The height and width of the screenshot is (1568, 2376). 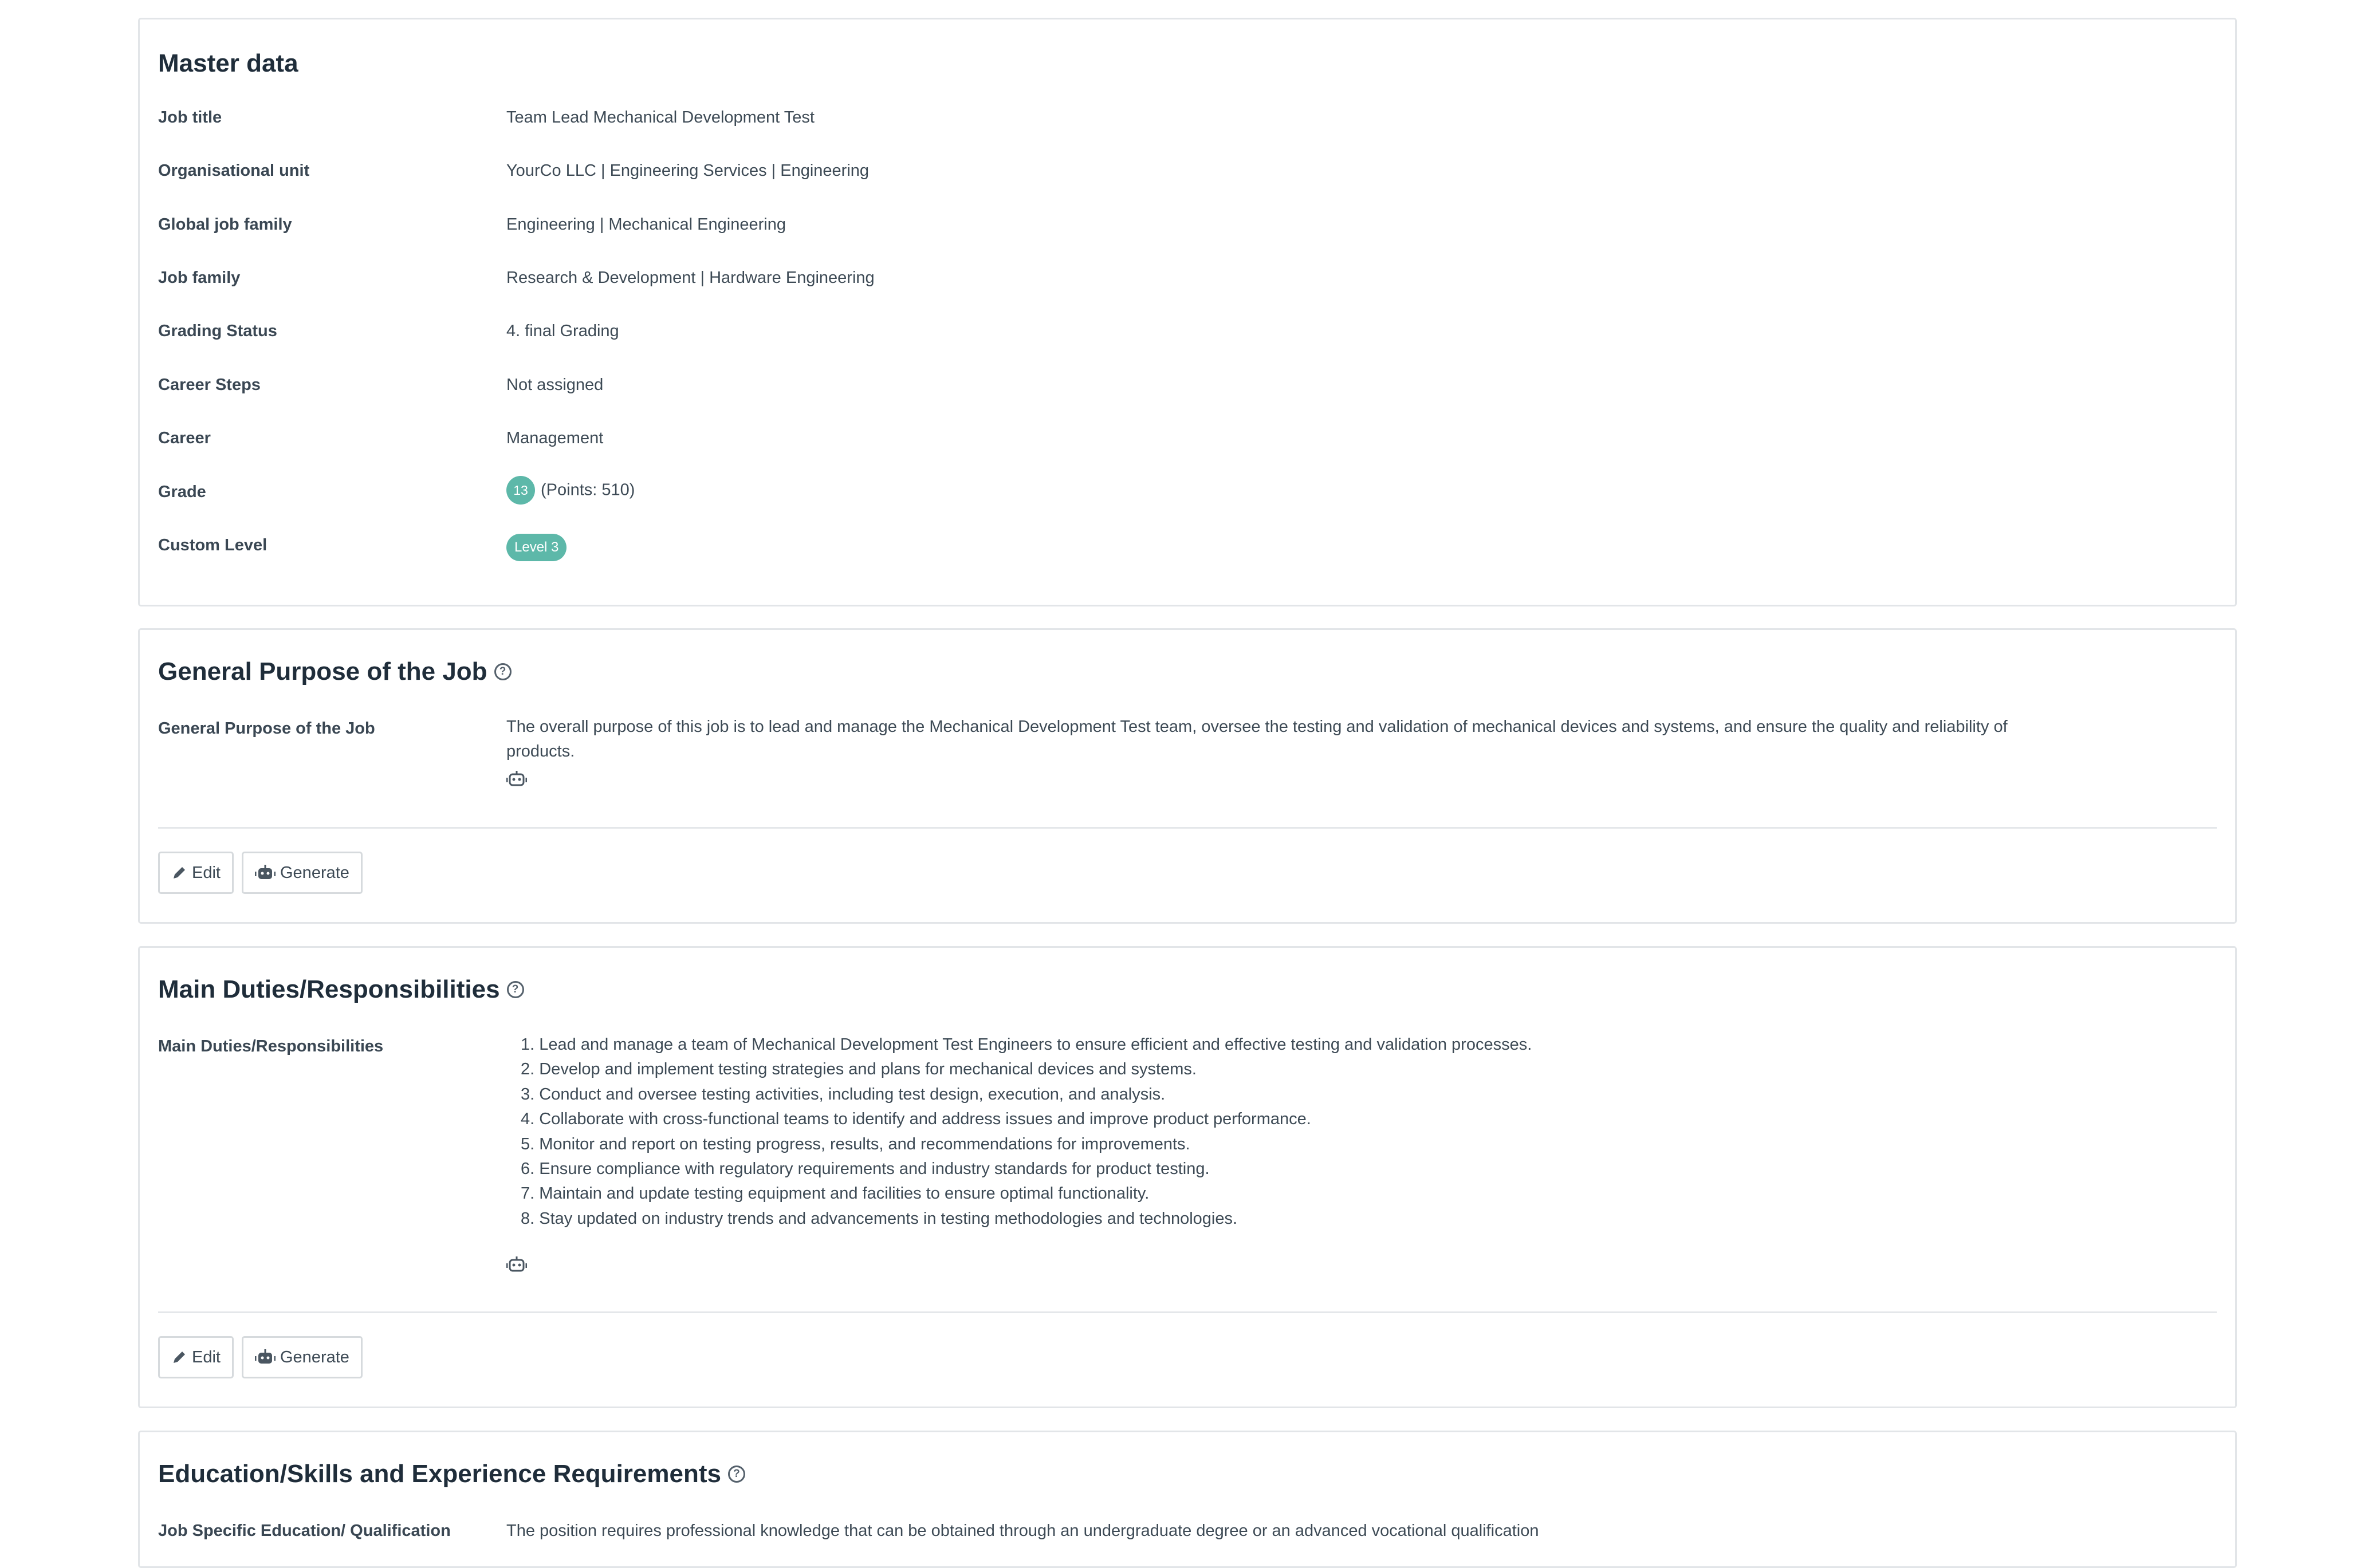 What do you see at coordinates (563, 331) in the screenshot?
I see `grading-status-value: 4. final Grading` at bounding box center [563, 331].